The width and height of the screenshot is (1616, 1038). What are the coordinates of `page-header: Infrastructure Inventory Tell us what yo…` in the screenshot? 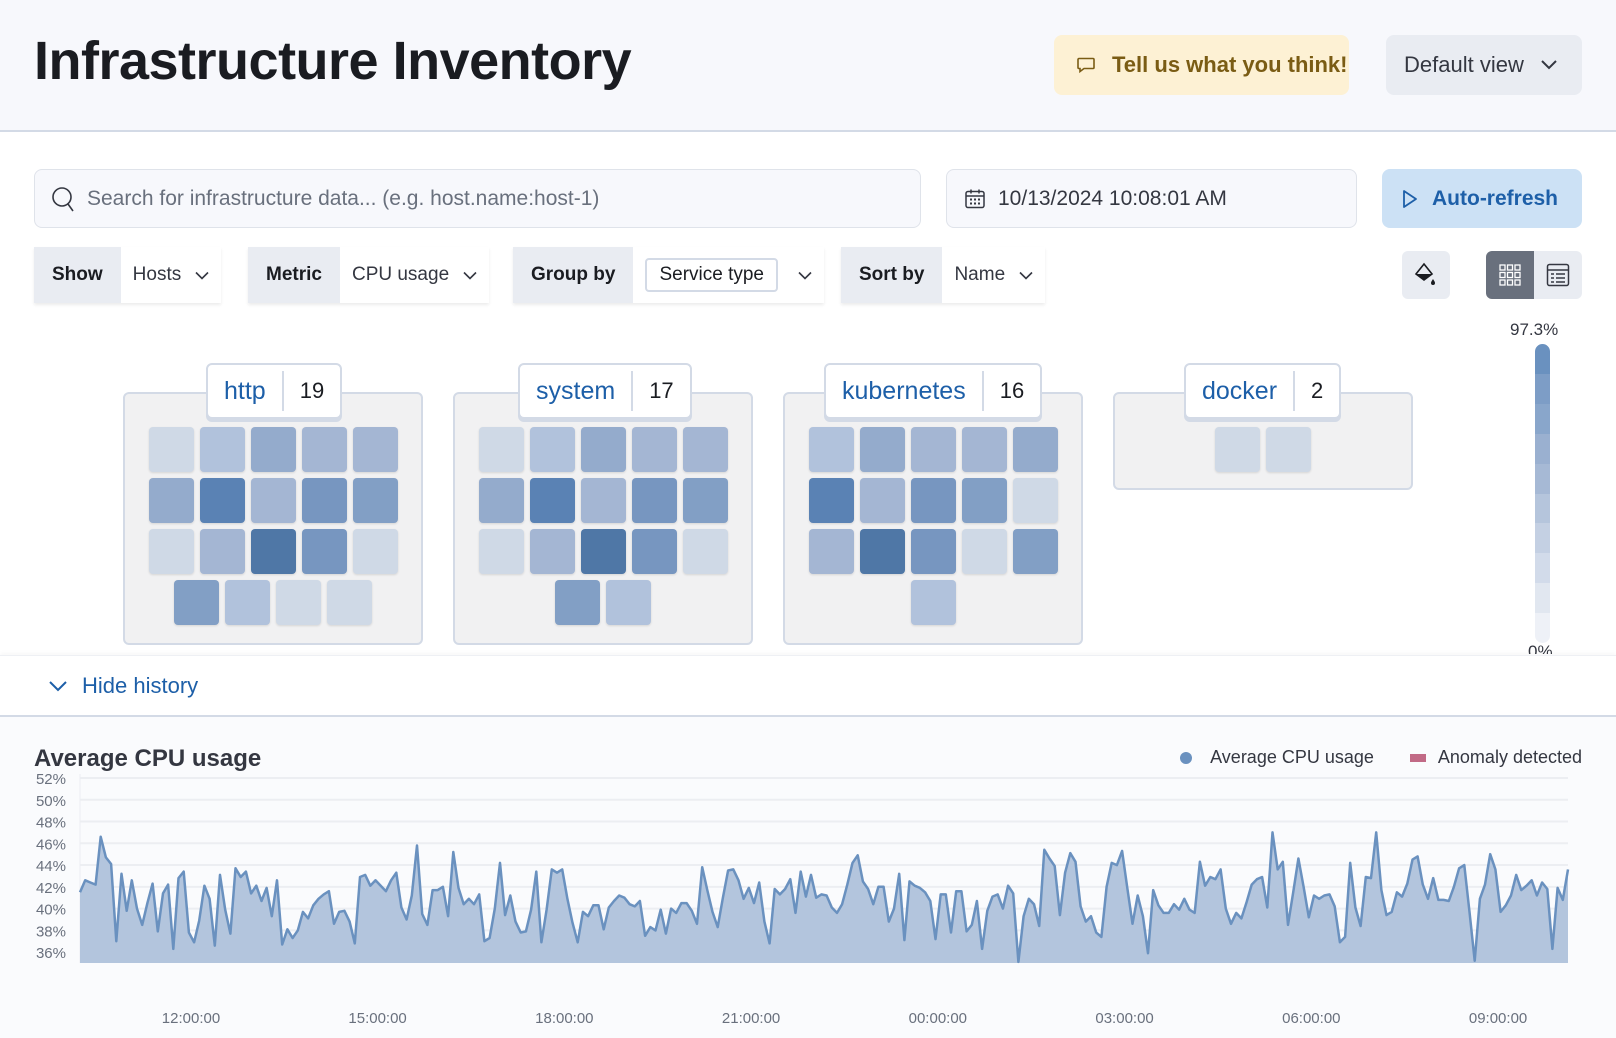 It's located at (808, 66).